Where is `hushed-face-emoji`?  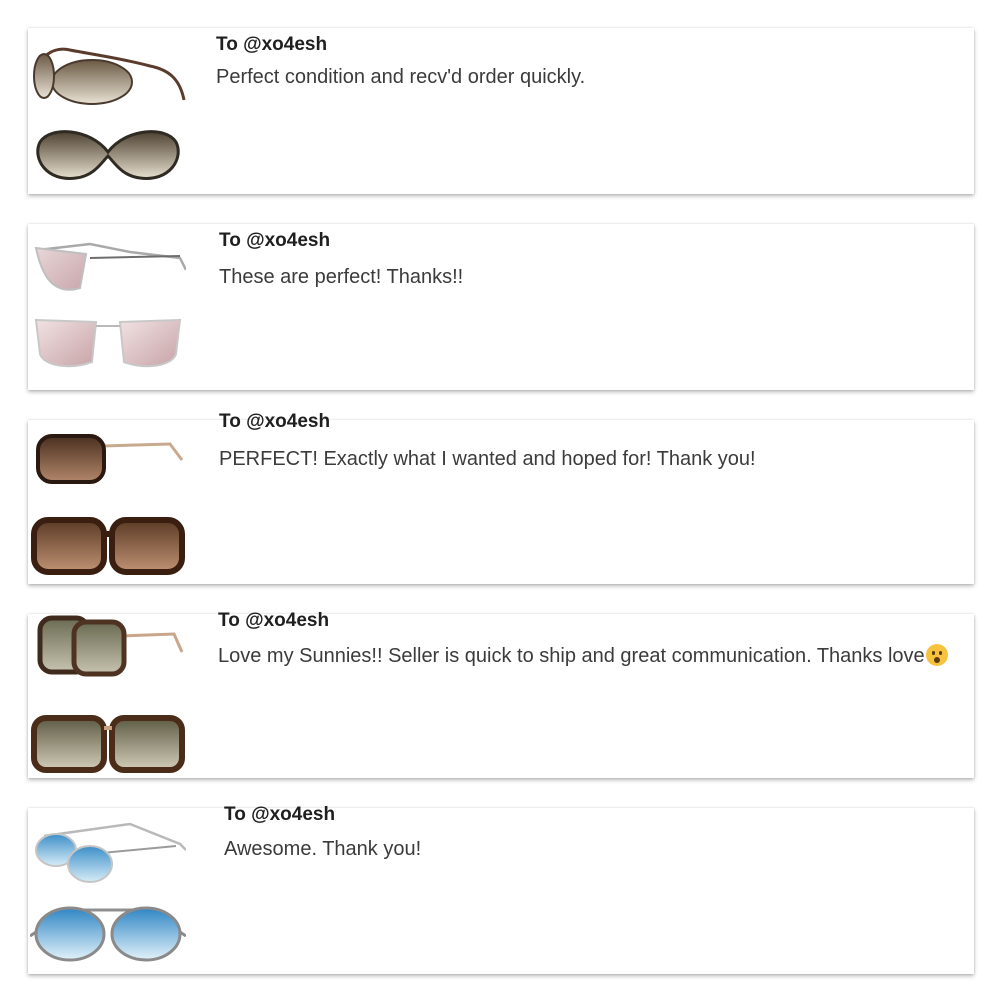
hushed-face-emoji is located at coordinates (936, 655).